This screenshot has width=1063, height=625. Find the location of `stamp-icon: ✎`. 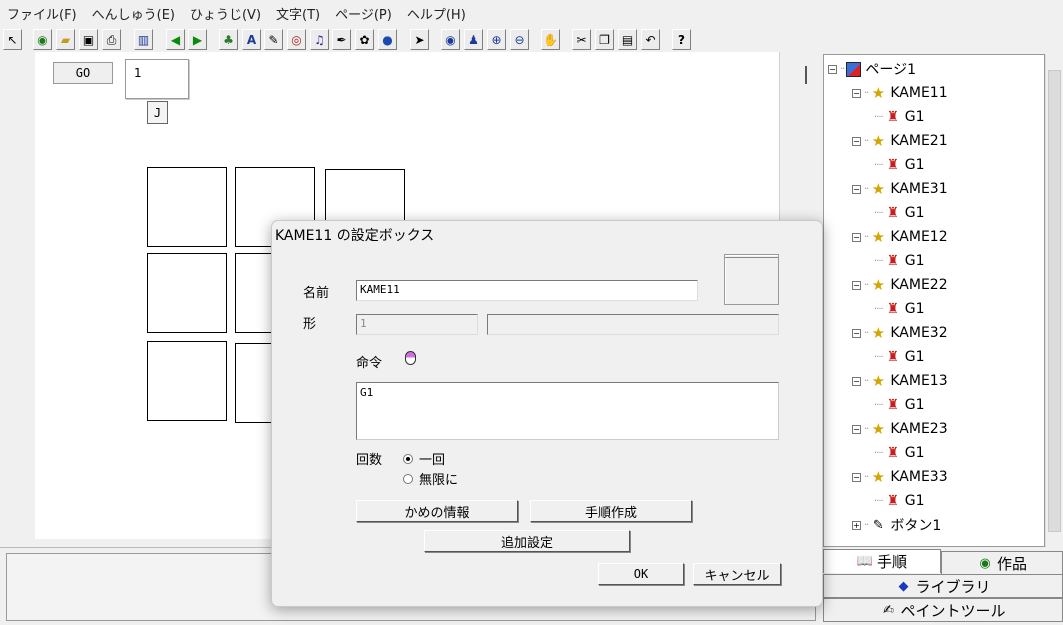

stamp-icon: ✎ is located at coordinates (273, 39).